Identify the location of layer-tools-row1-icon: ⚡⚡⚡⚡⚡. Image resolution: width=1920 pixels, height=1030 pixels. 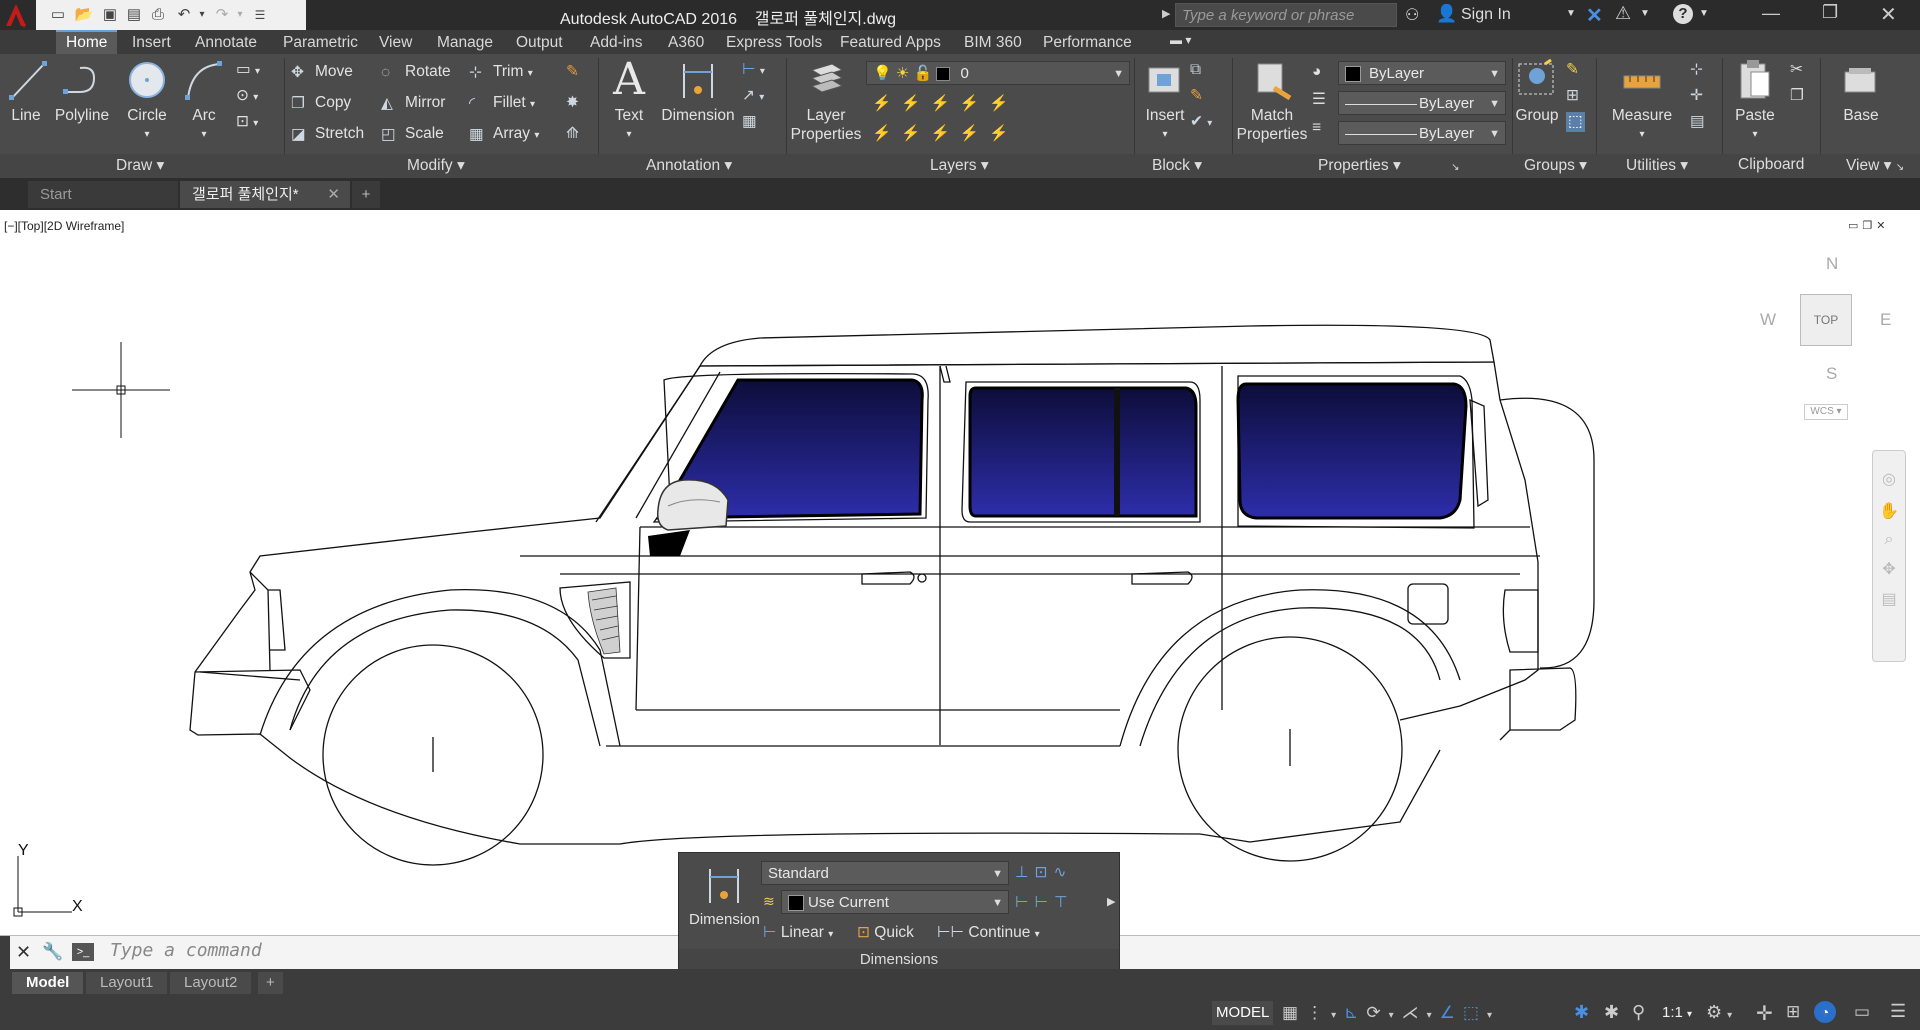
(945, 104).